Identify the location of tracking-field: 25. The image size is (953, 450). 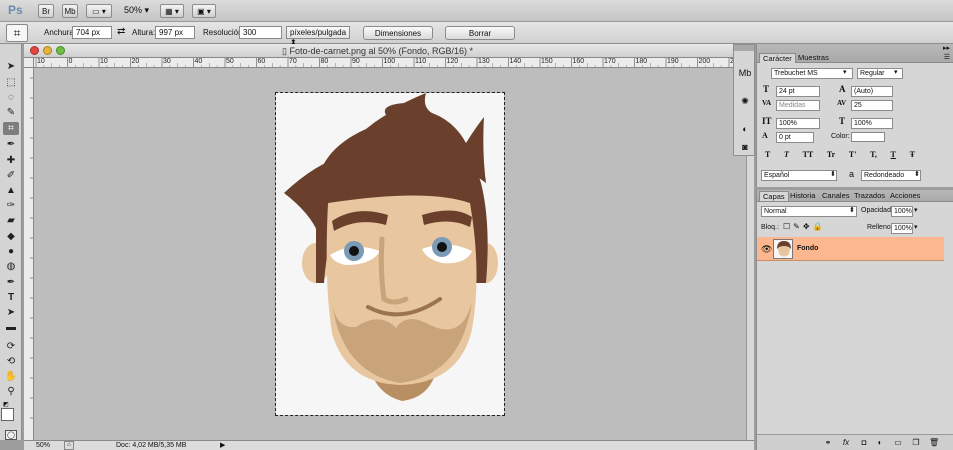
(872, 105).